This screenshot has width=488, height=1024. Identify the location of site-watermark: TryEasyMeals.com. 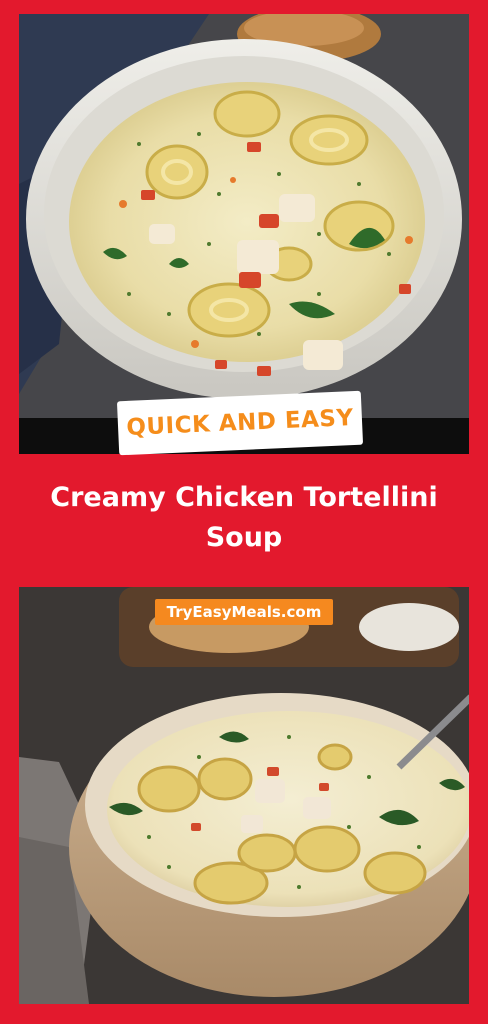
(244, 612).